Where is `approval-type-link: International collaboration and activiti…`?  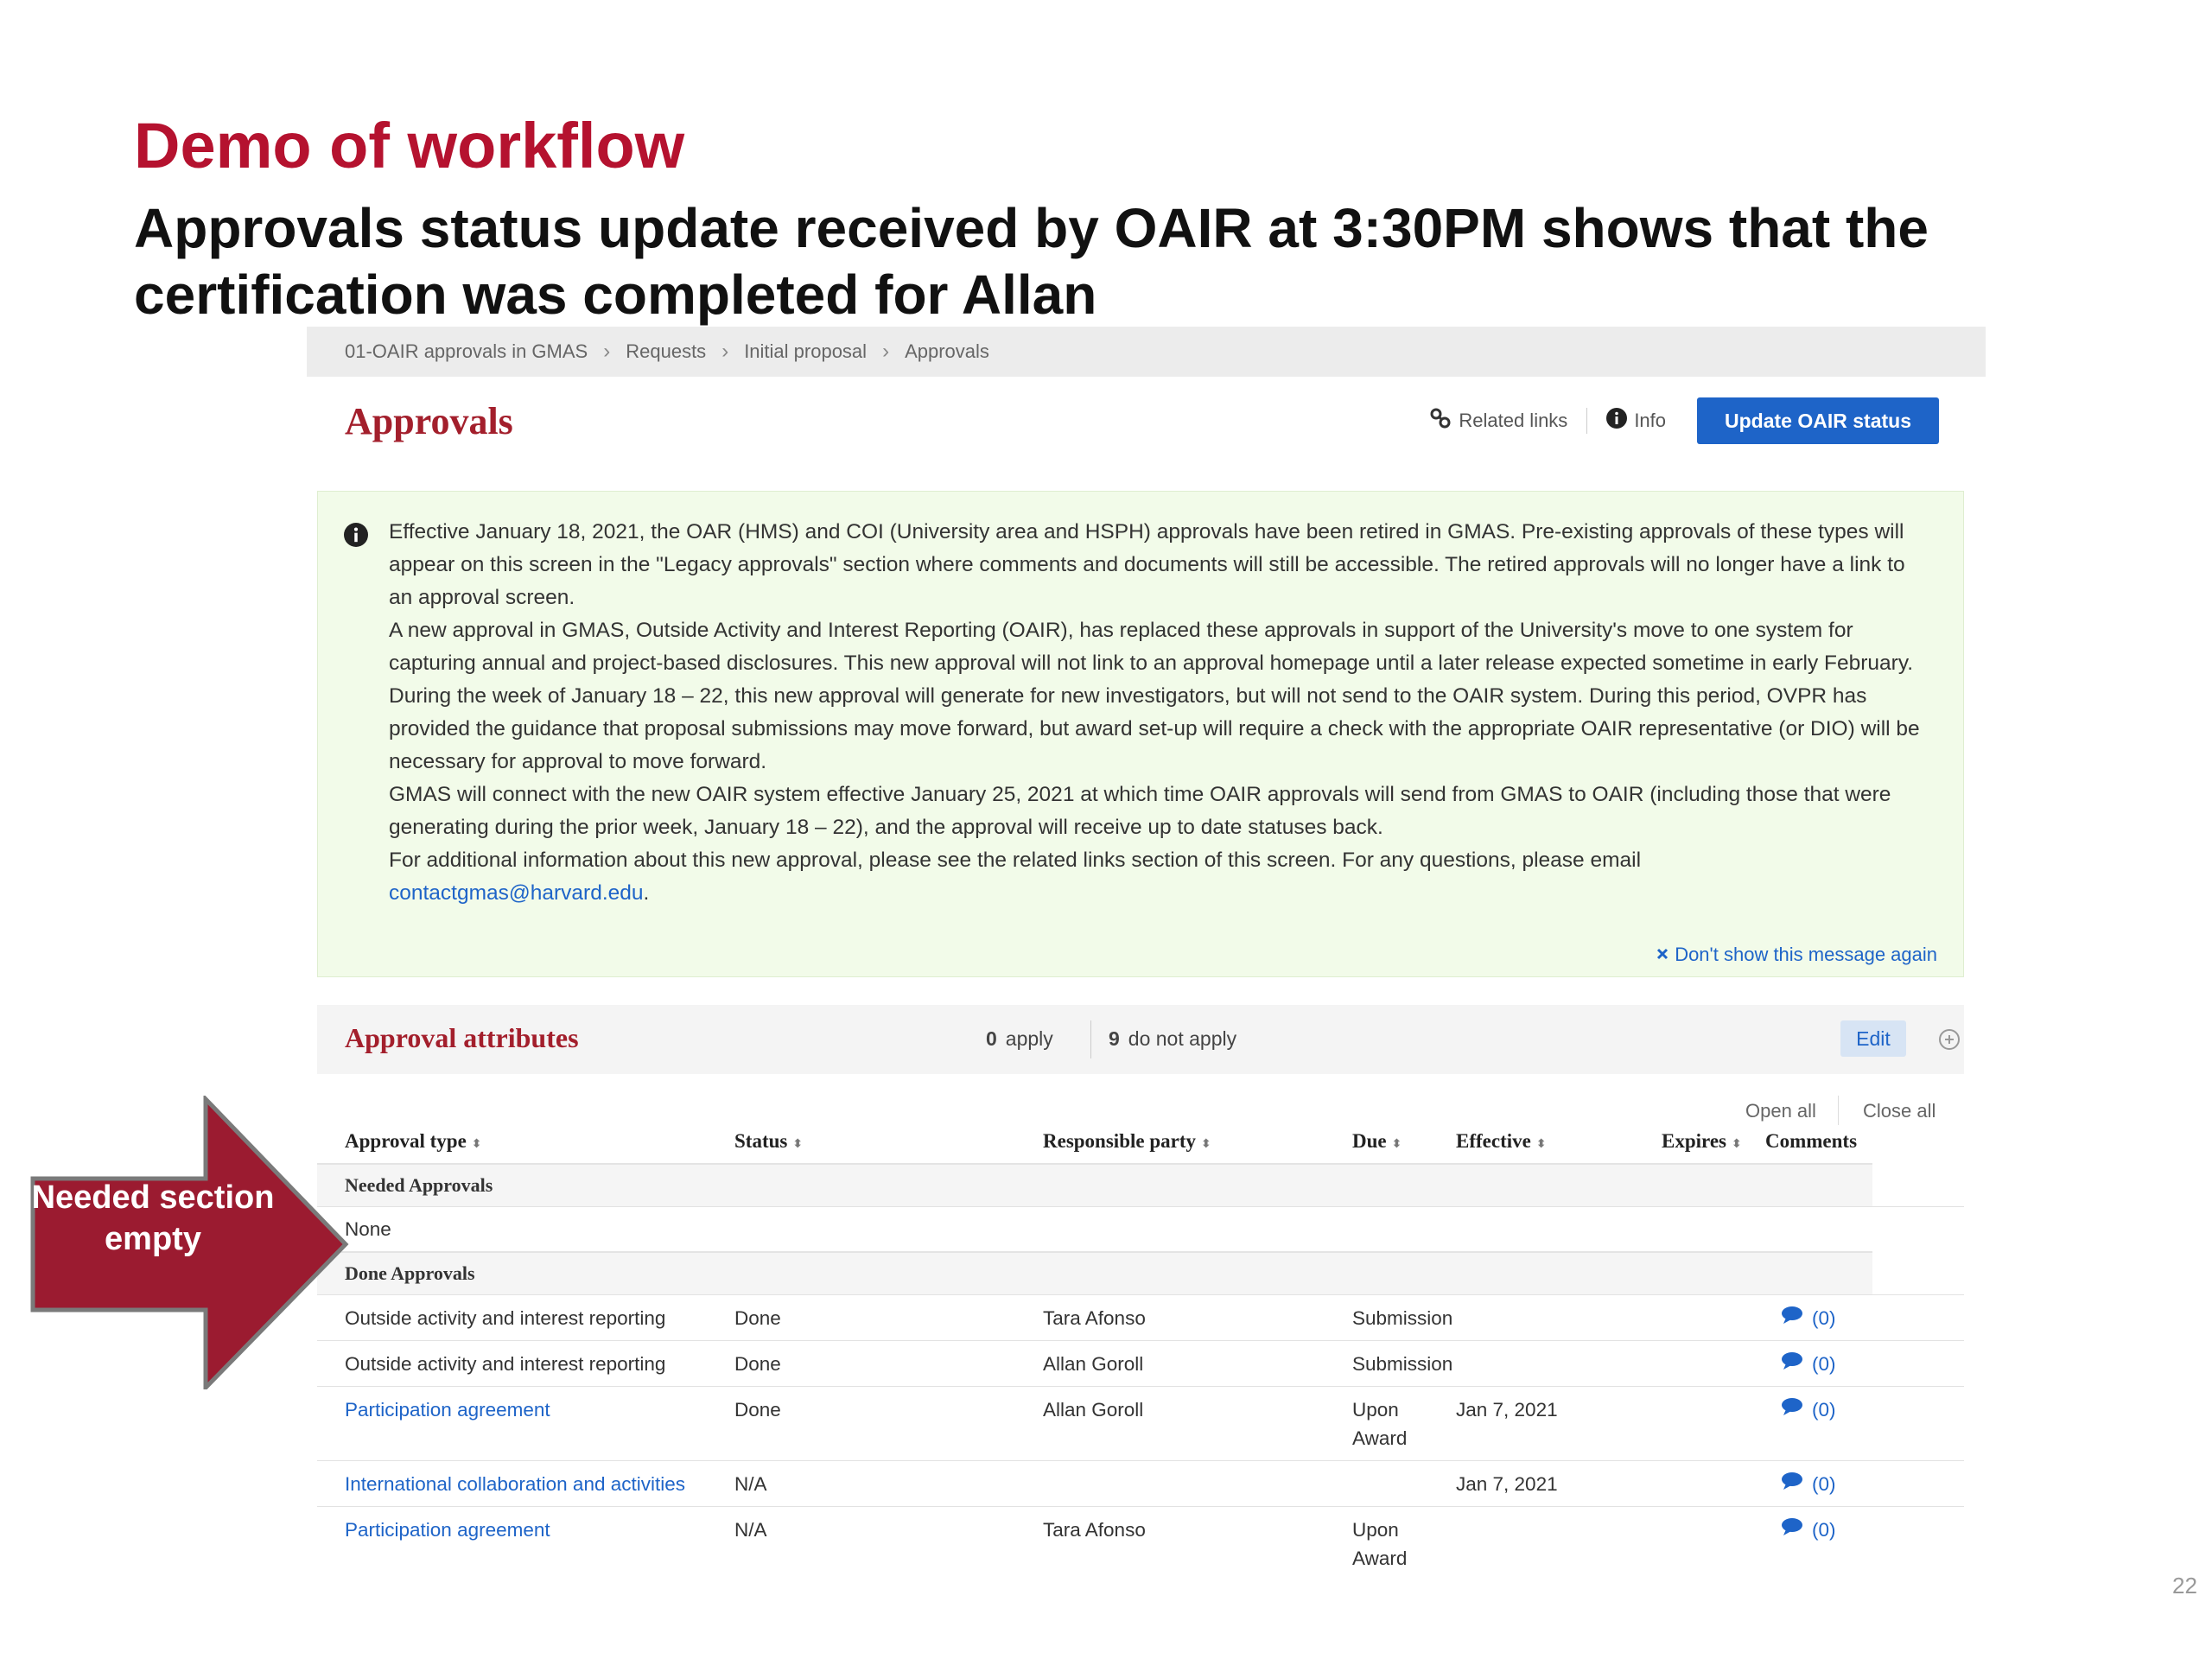 approval-type-link: International collaboration and activiti… is located at coordinates (515, 1484).